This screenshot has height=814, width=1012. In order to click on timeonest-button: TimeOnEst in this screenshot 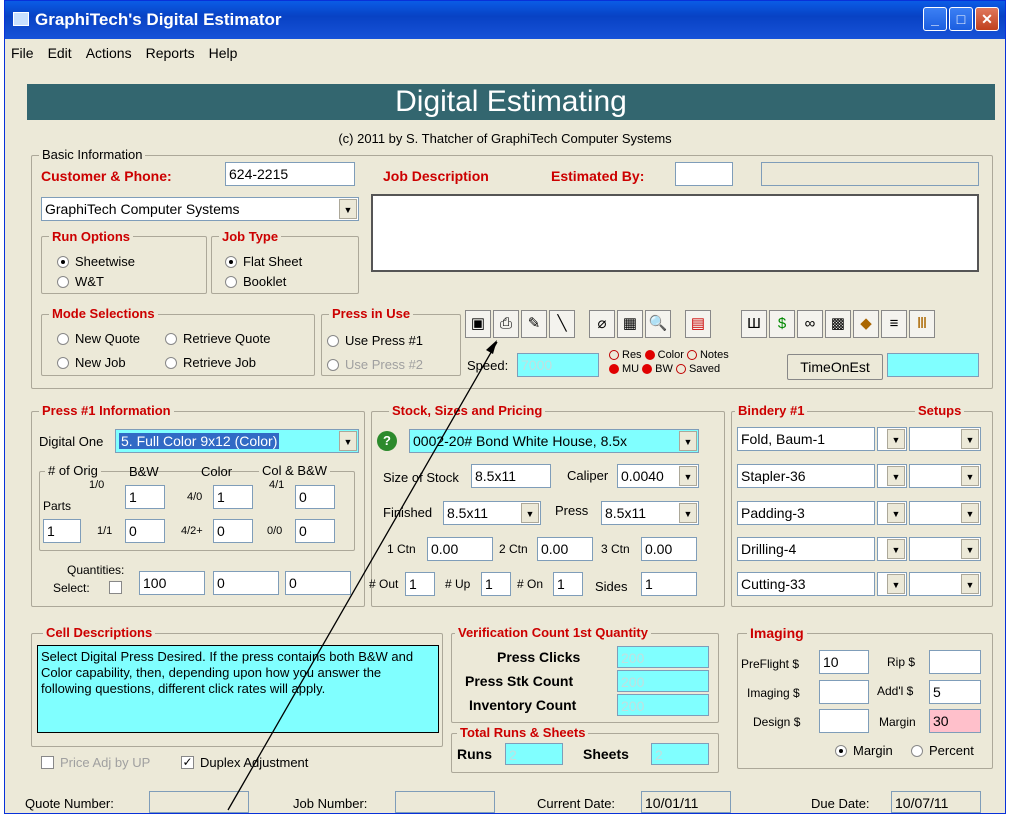, I will do `click(835, 367)`.